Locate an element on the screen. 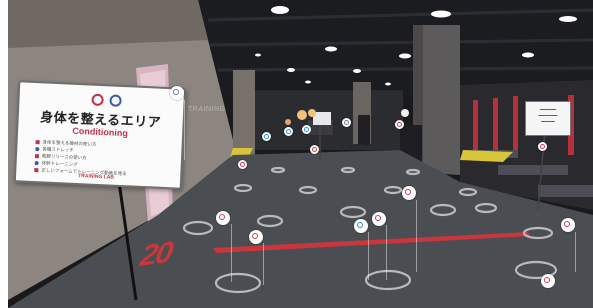  wall-logo-text: TRAINING is located at coordinates (207, 109).